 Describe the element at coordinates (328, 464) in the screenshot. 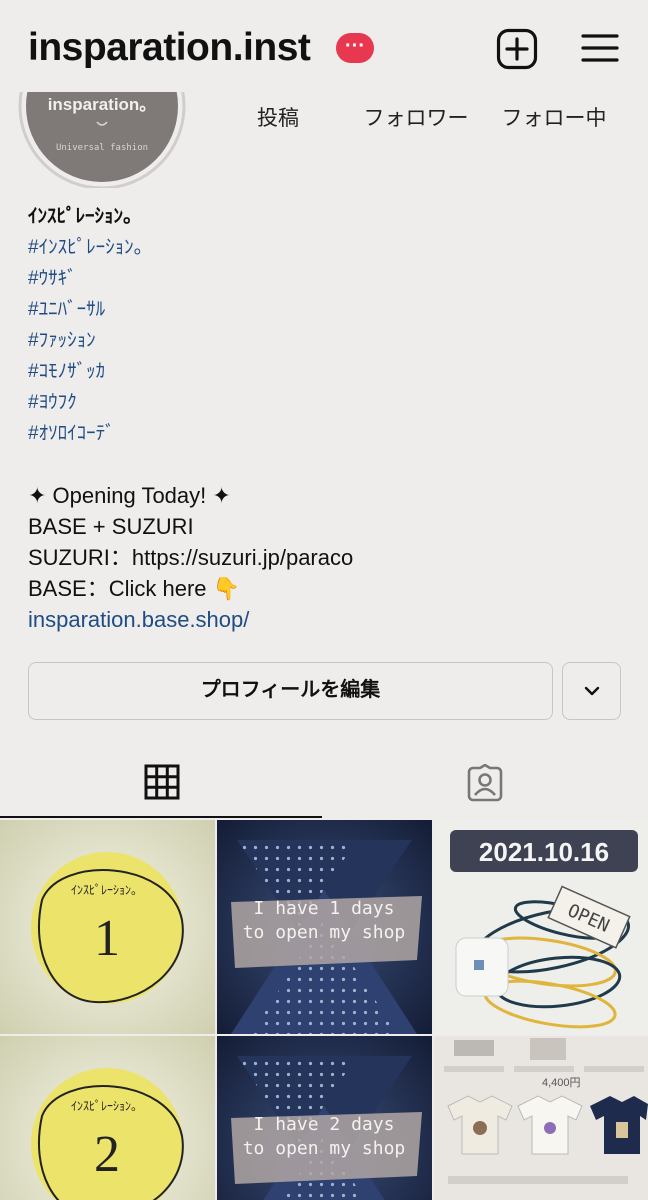

I see `bio-spacer` at that location.